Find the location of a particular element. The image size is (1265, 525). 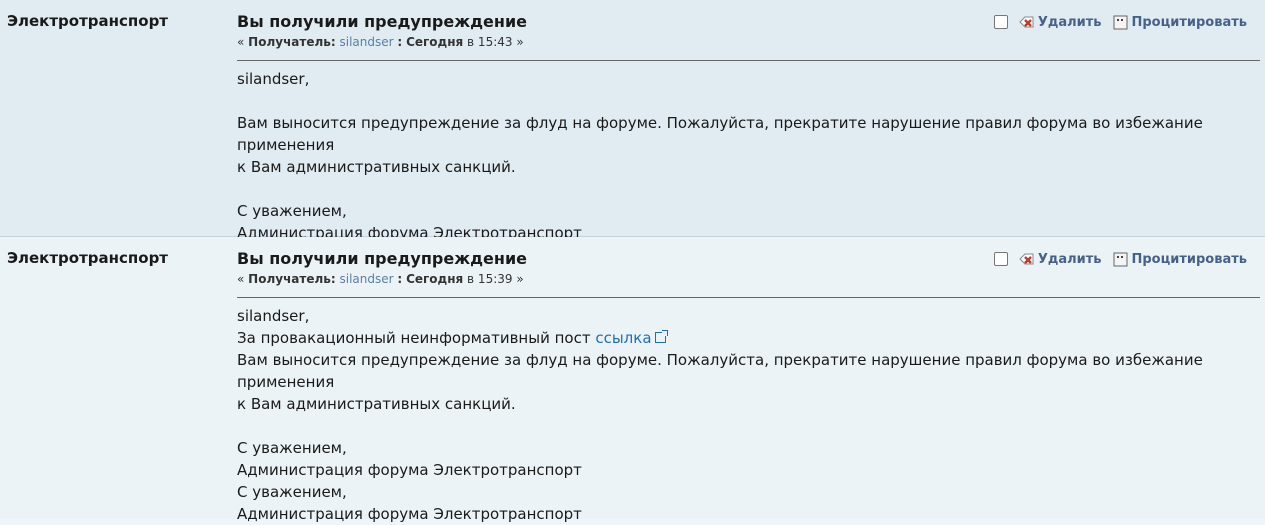

body-text: За провакационный неинформативный пост is located at coordinates (414, 338).